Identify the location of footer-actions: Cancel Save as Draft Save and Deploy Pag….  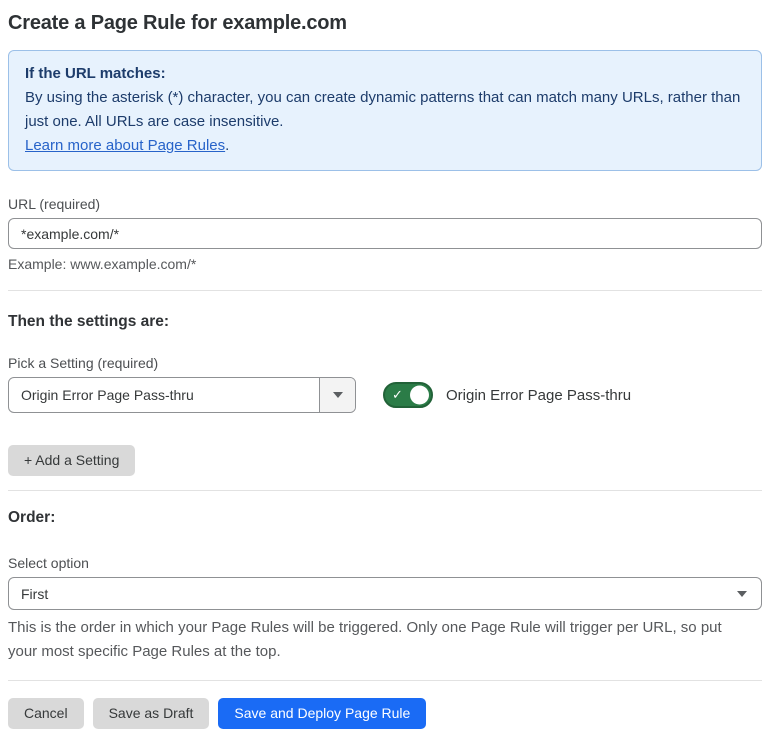
(385, 713).